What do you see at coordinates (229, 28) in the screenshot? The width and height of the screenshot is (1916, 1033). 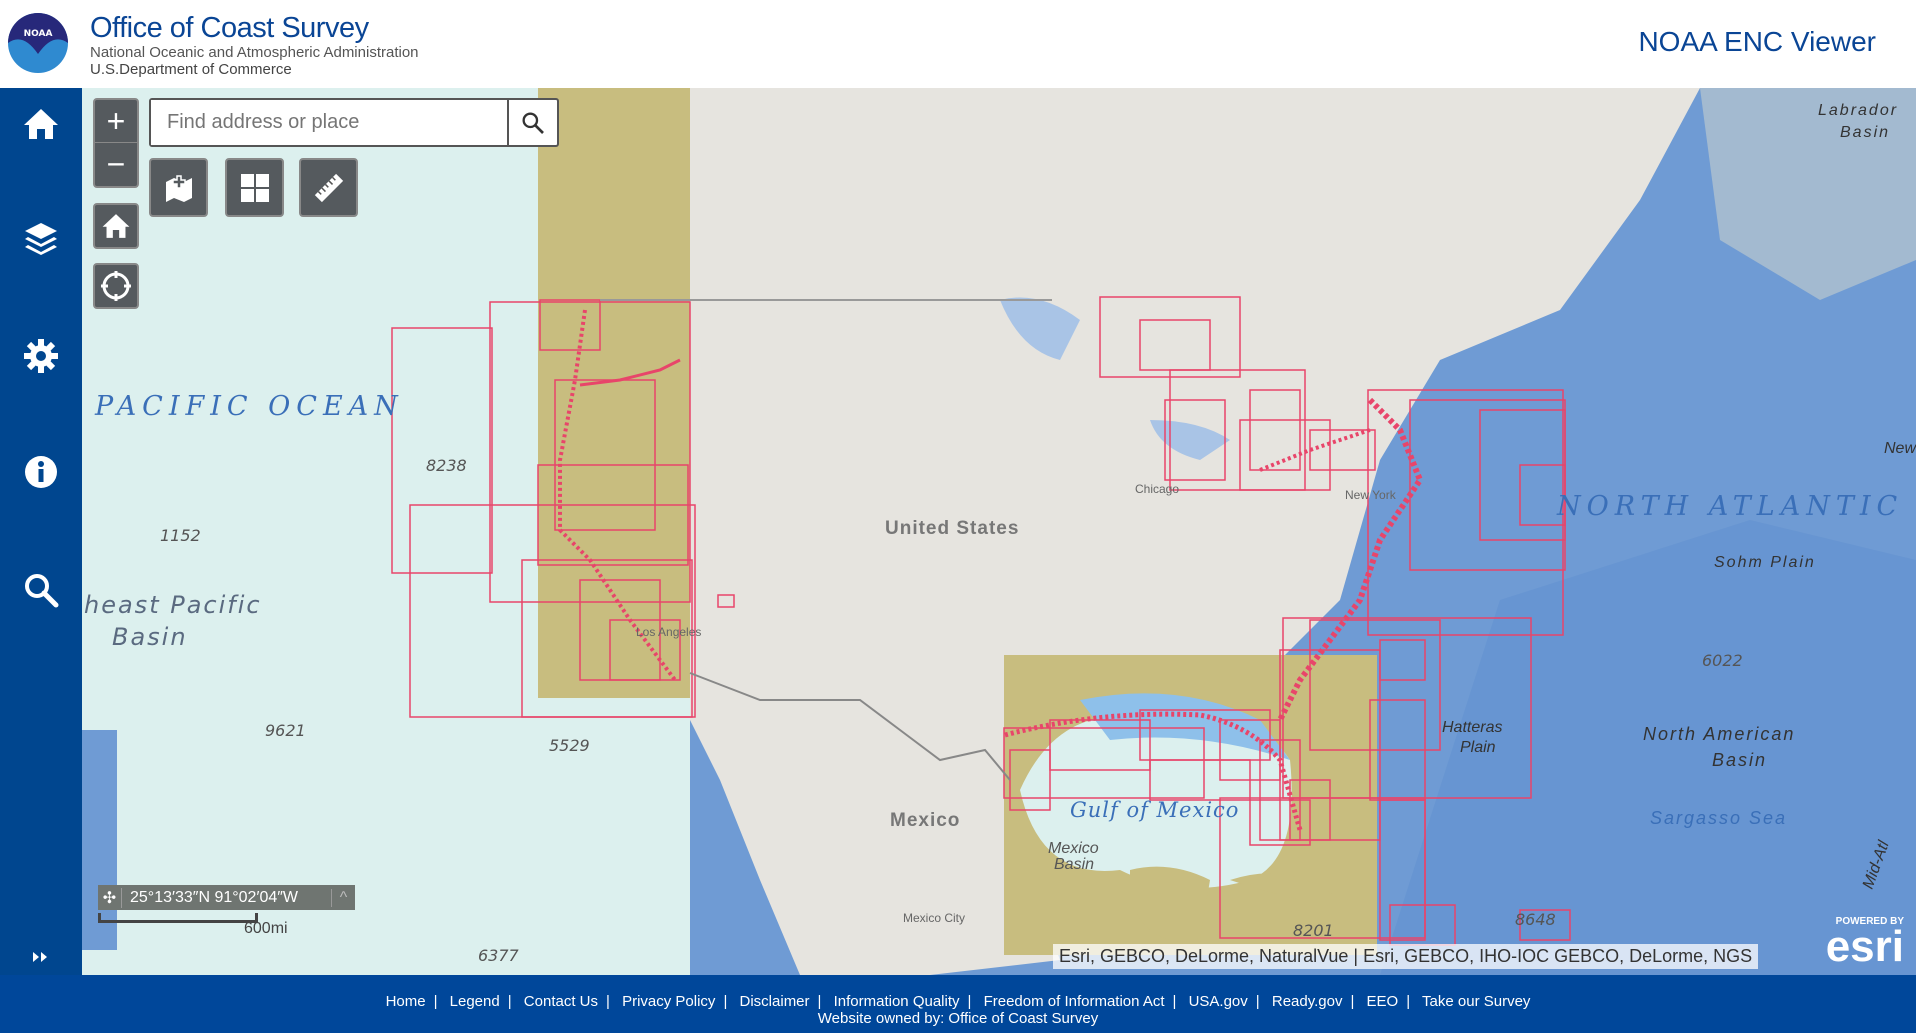 I see `brand-title: Office of Coast Survey` at bounding box center [229, 28].